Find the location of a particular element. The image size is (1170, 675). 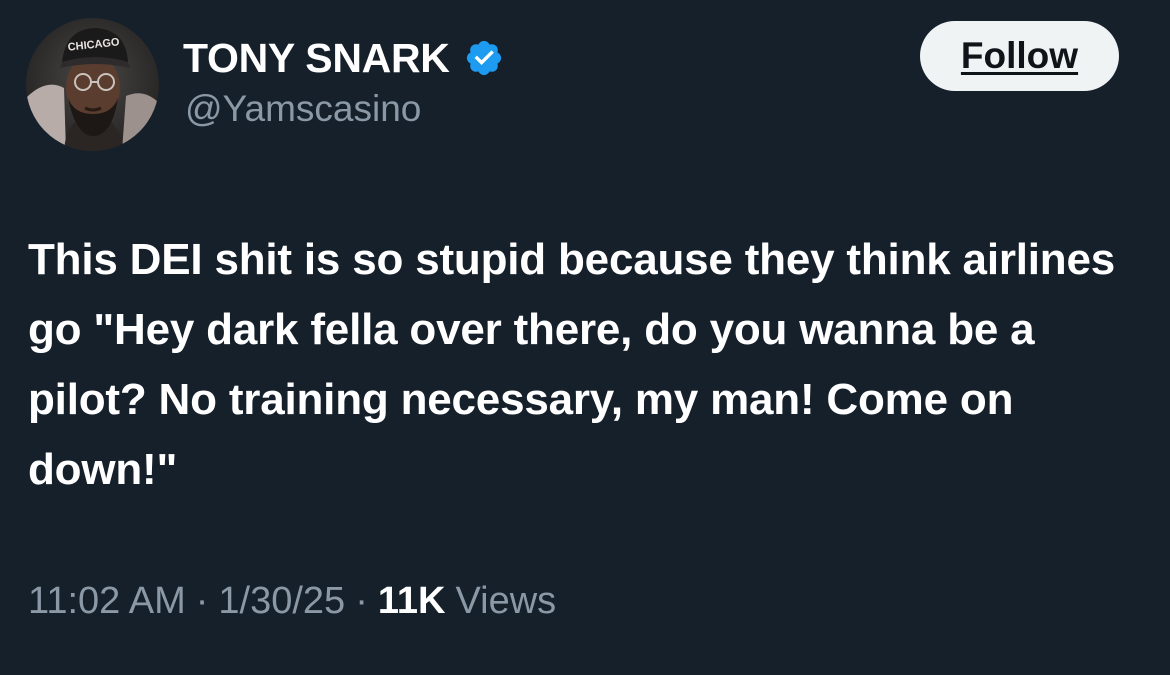

author-handle: @Yamscasino is located at coordinates (303, 109).